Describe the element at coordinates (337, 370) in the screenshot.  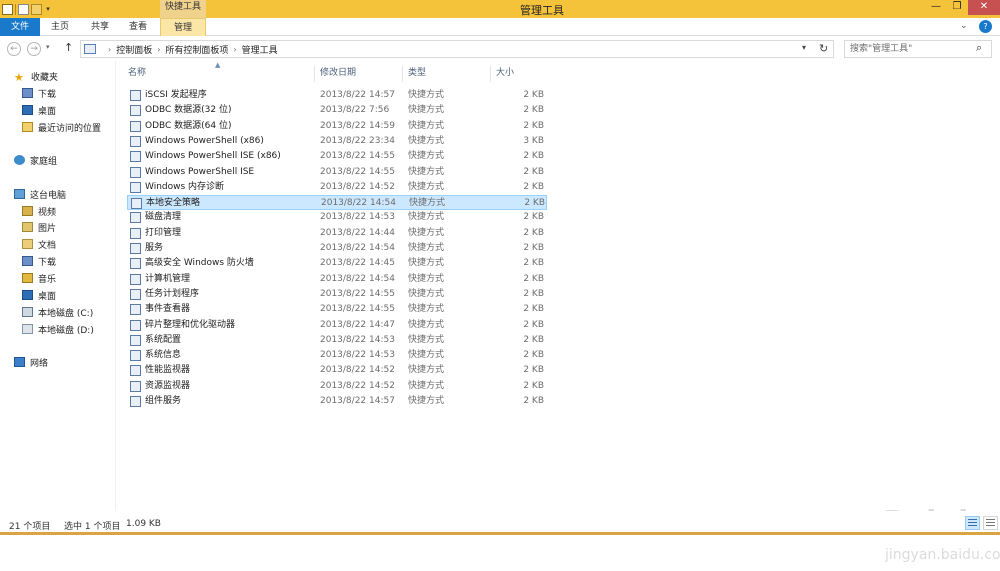
I see `table-row: 性能监视器 2013/8/22 14:52 快捷方式 2 KB` at that location.